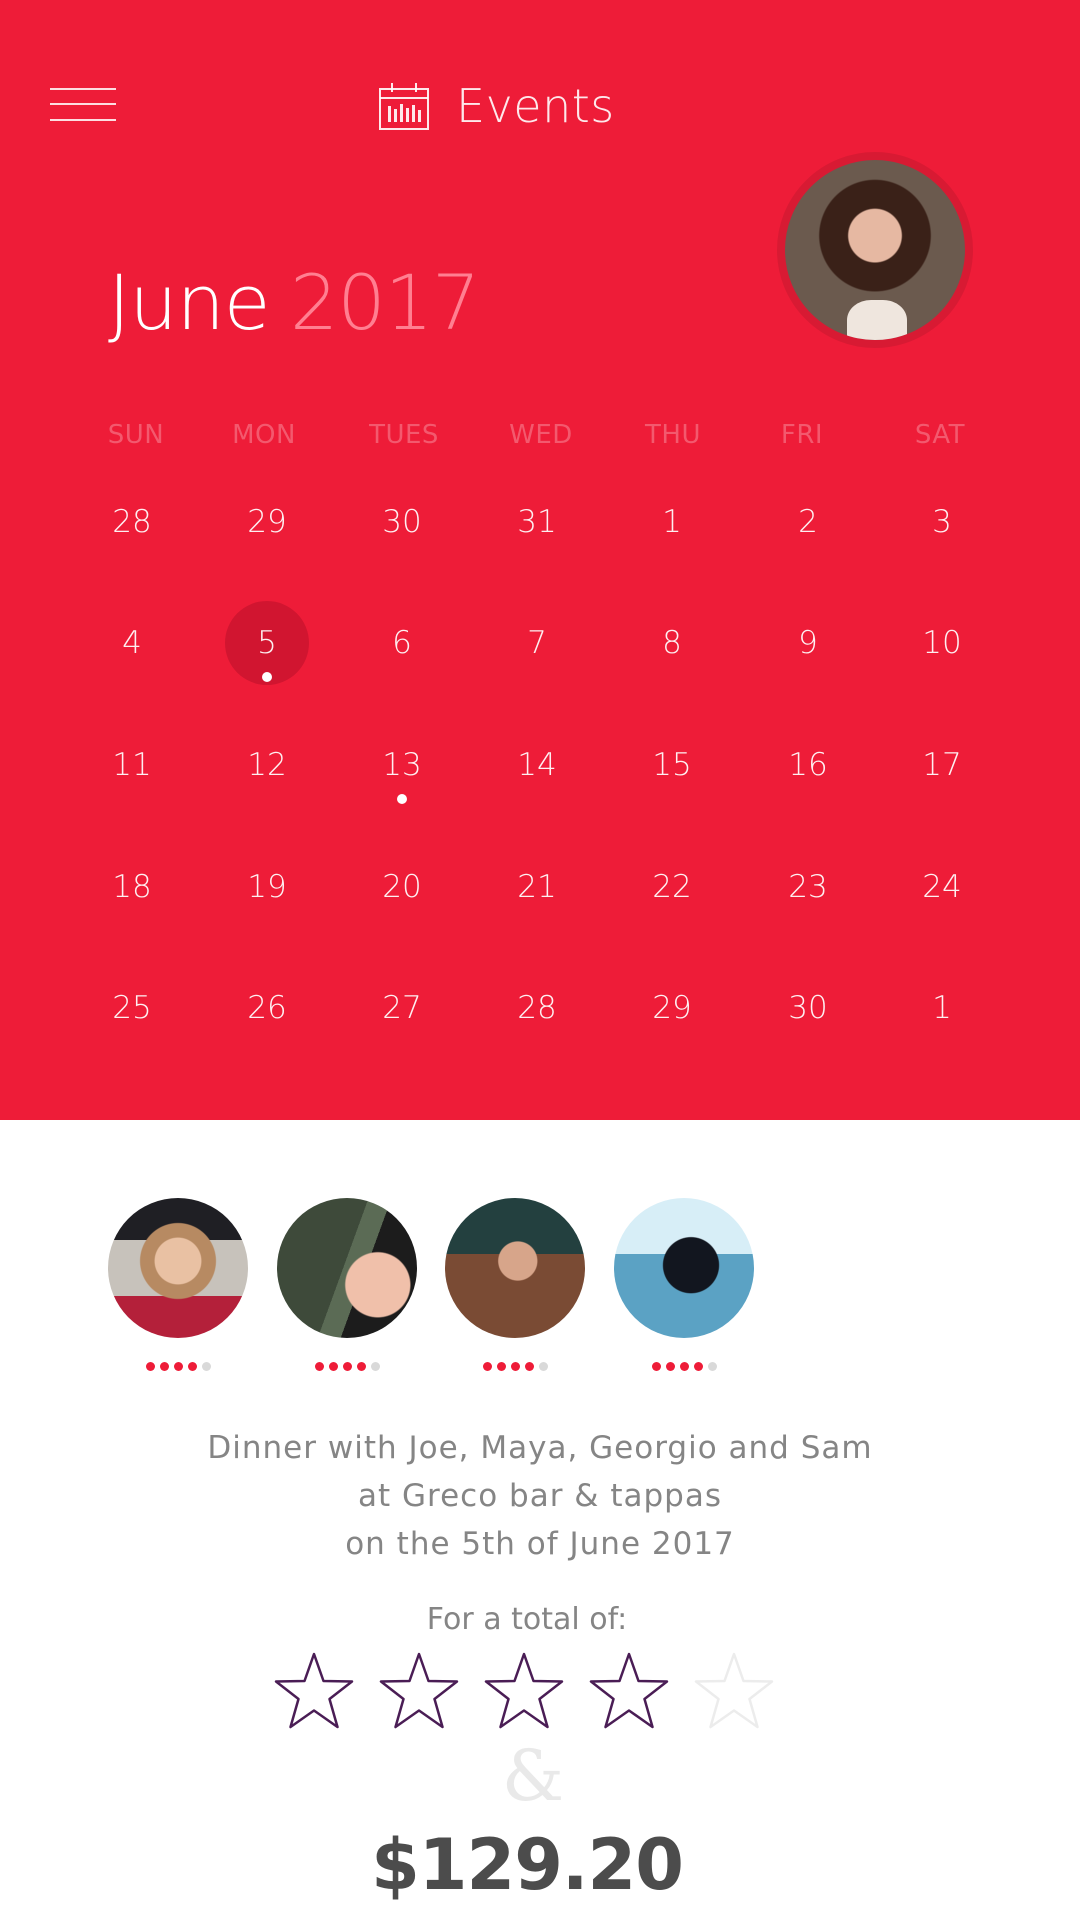  I want to click on calendar-day: 2, so click(808, 522).